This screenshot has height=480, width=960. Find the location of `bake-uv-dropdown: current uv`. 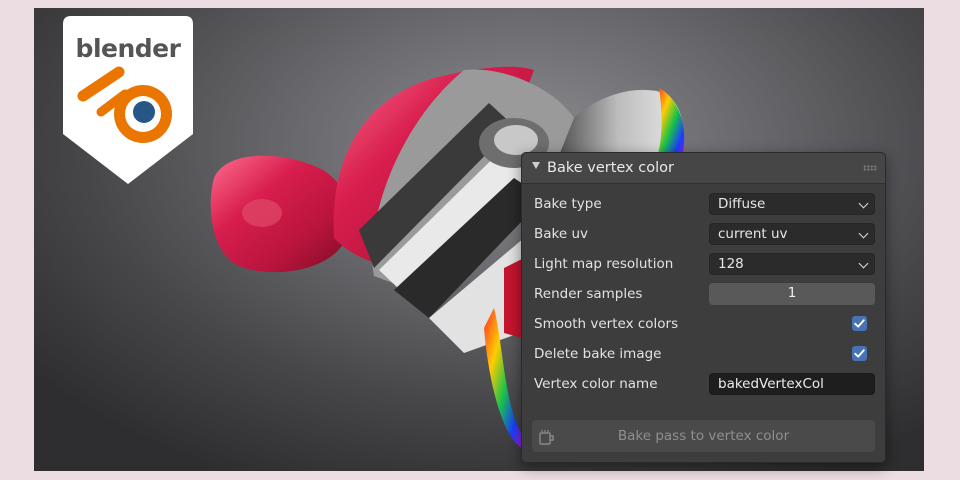

bake-uv-dropdown: current uv is located at coordinates (792, 234).